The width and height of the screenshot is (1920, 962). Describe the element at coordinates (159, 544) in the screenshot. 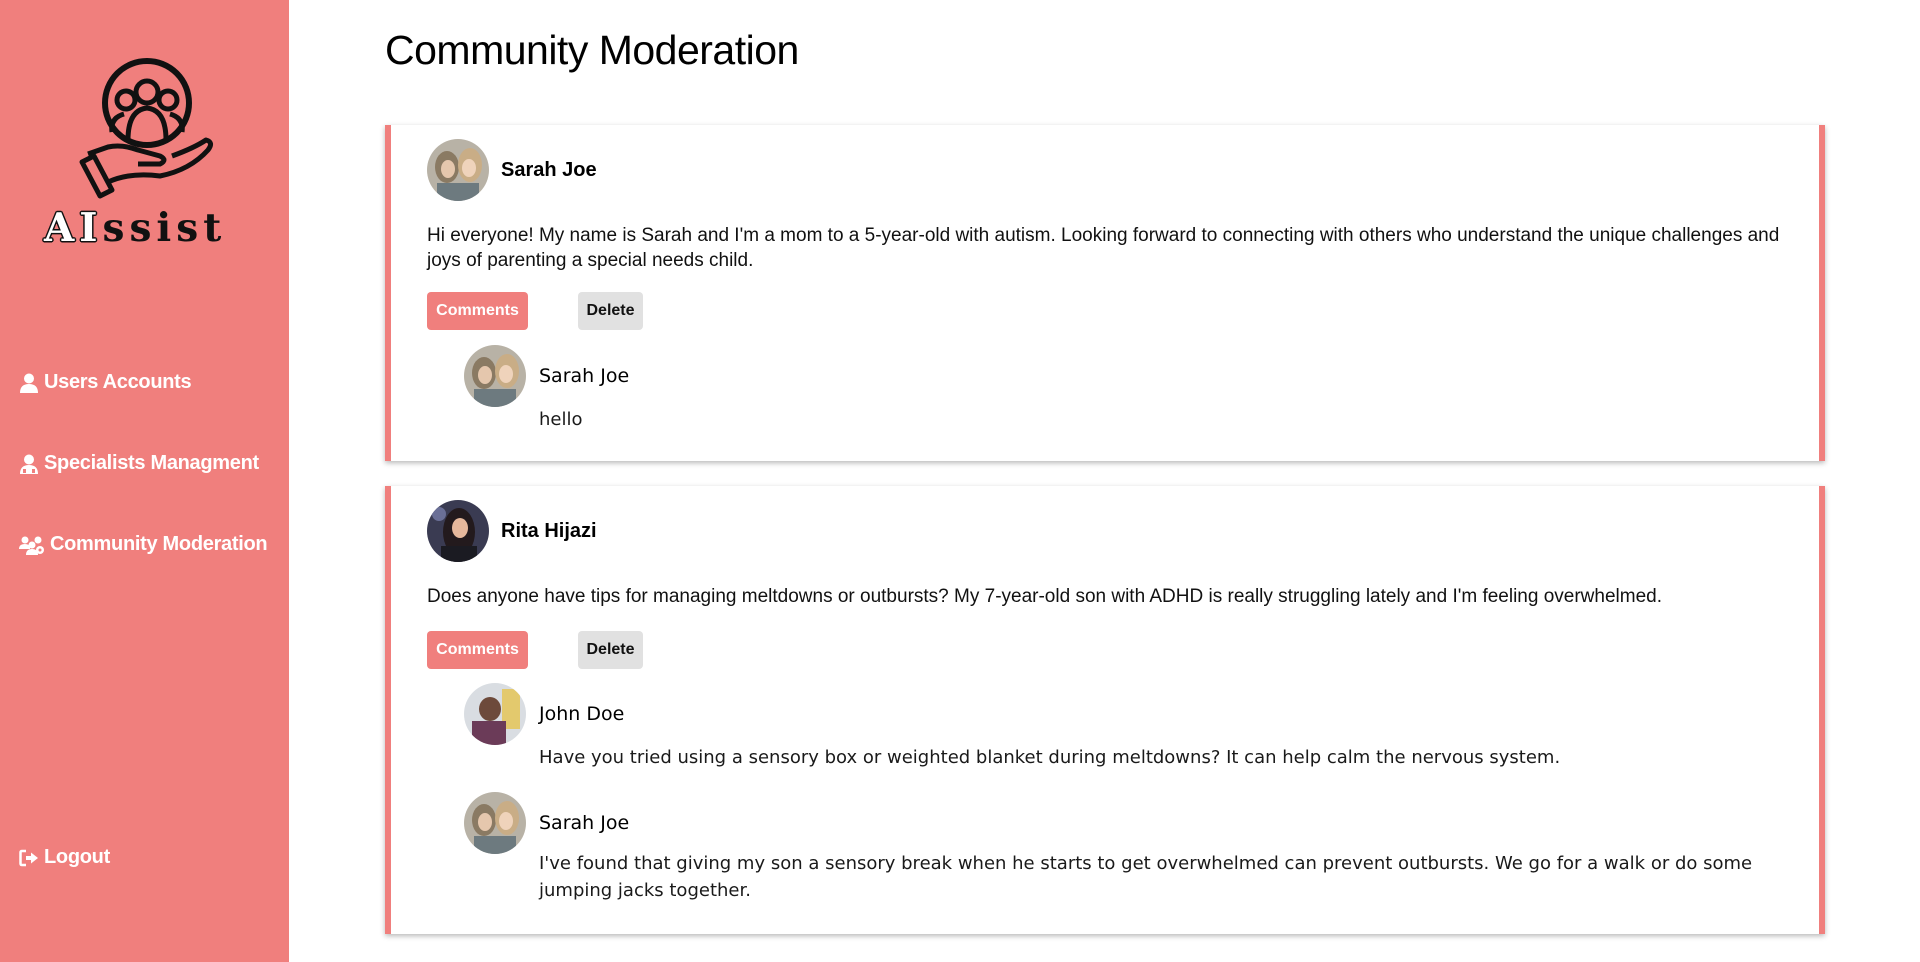

I see `sidebar-item-label: Community Moderation` at that location.